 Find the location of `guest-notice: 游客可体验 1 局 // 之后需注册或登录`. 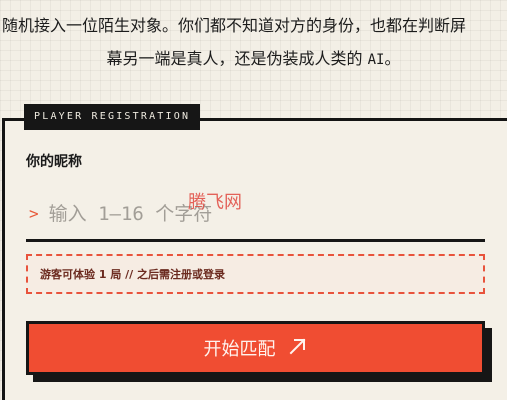

guest-notice: 游客可体验 1 局 // 之后需注册或登录 is located at coordinates (255, 274).